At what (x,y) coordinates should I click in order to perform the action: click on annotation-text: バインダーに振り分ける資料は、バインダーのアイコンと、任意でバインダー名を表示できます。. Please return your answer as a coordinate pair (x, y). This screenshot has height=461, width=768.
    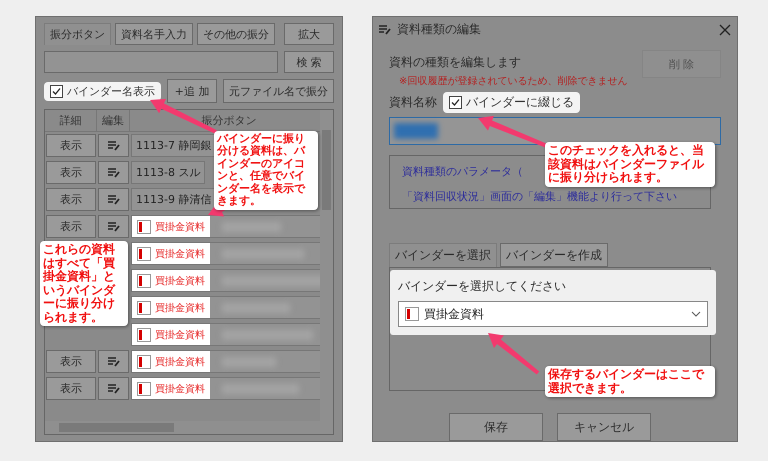
    Looking at the image, I should click on (266, 170).